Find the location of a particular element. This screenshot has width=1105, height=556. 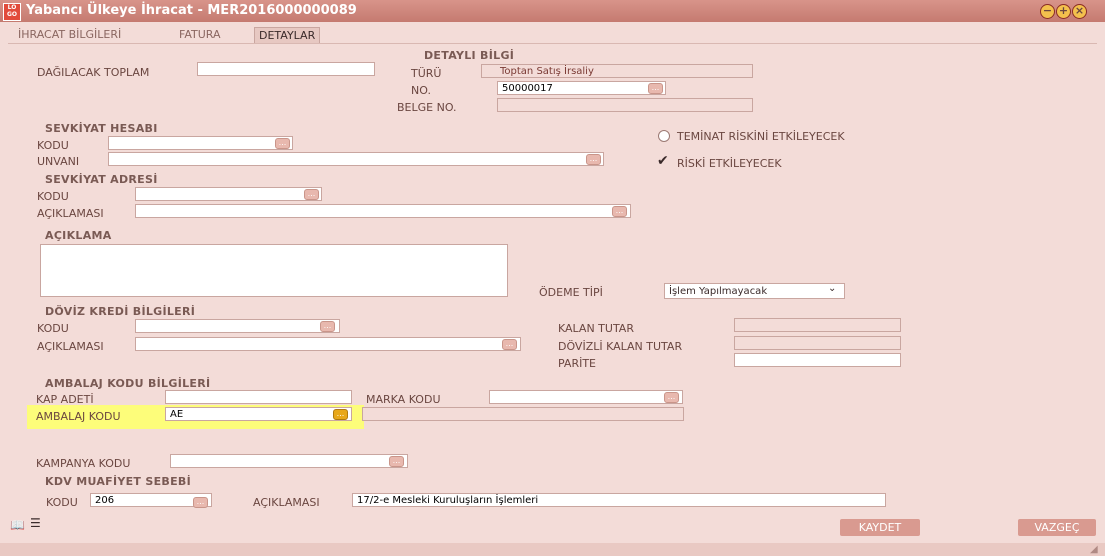

belge-no-label: BELGE NO. is located at coordinates (427, 107).